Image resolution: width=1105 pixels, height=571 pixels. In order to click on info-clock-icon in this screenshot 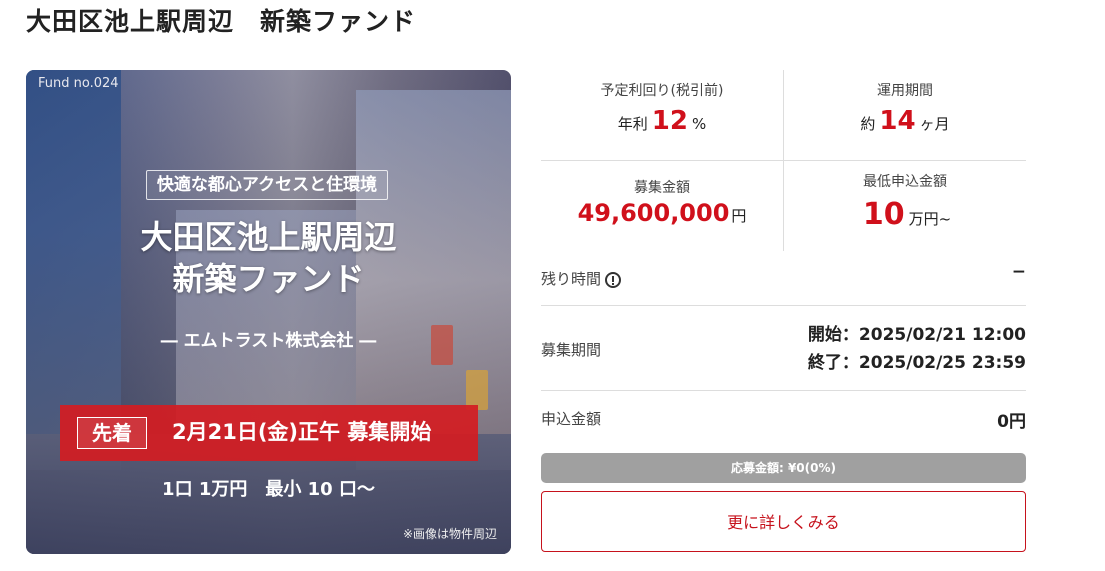, I will do `click(613, 280)`.